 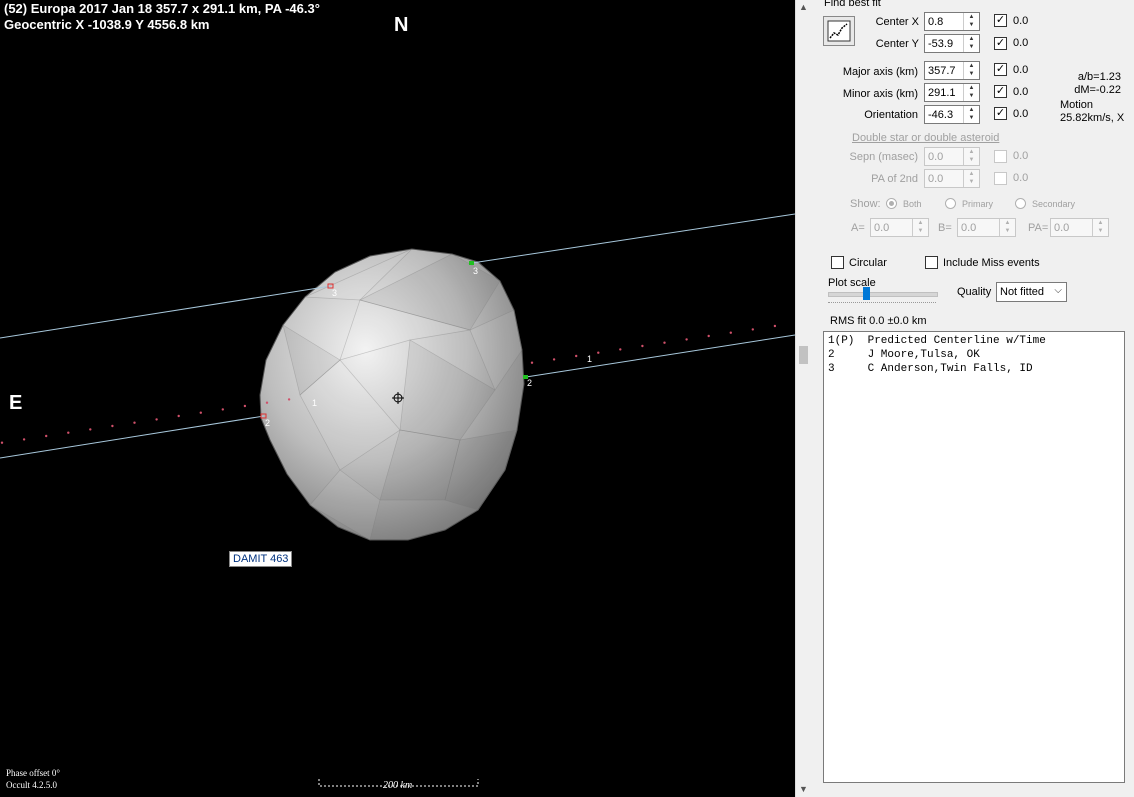 I want to click on show-secondary-radio, so click(x=1020, y=203).